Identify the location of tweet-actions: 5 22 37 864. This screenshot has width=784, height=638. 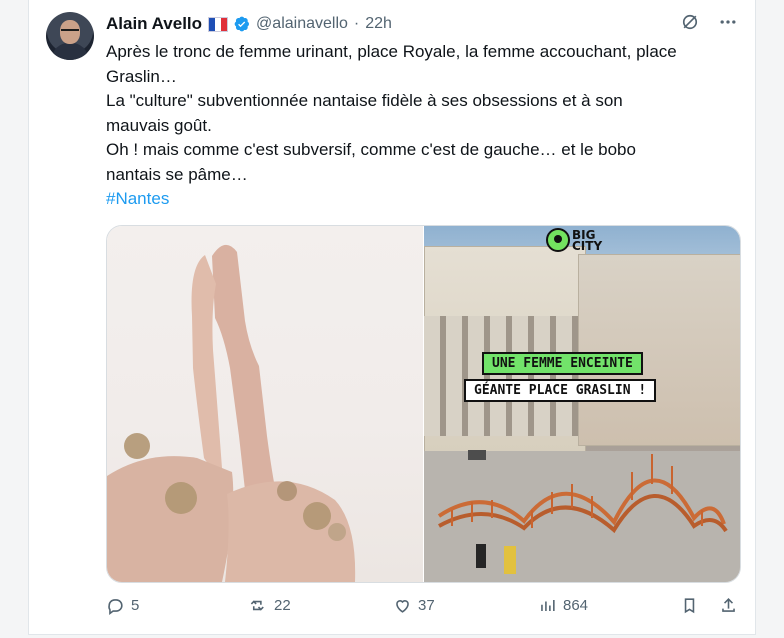
(422, 608).